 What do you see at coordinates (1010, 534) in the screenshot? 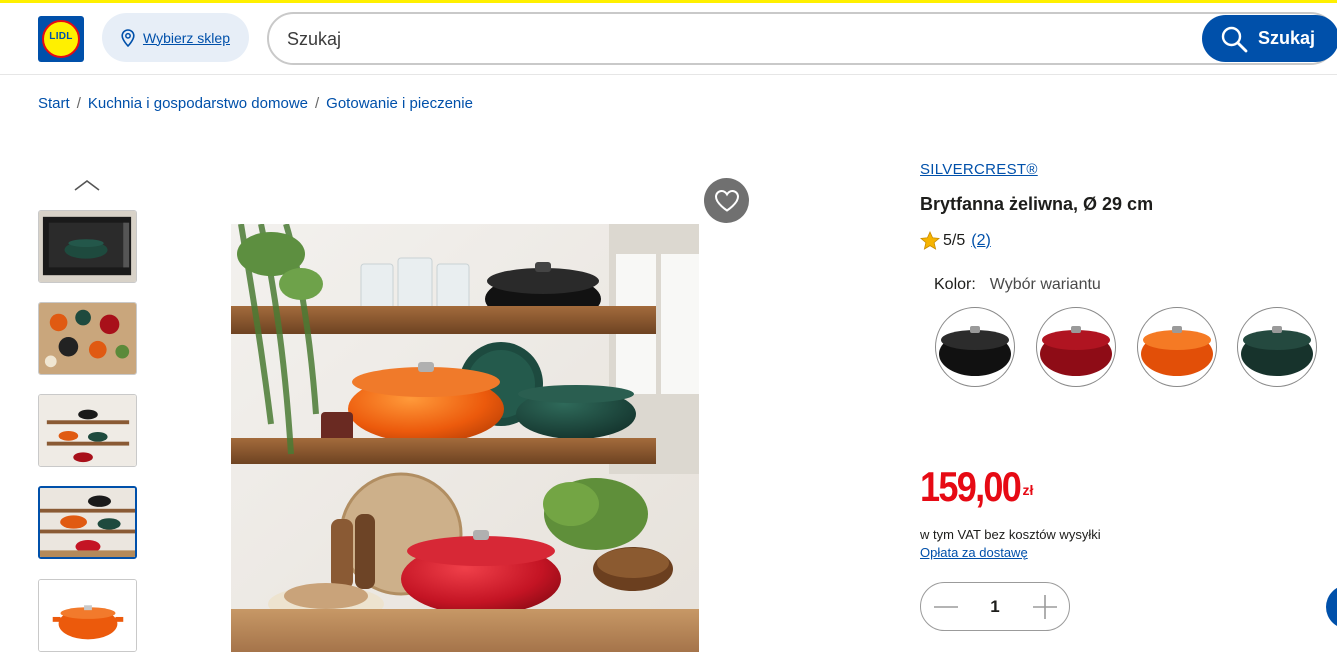
I see `vat-note: w tym VAT bez kosztów wysyłki` at bounding box center [1010, 534].